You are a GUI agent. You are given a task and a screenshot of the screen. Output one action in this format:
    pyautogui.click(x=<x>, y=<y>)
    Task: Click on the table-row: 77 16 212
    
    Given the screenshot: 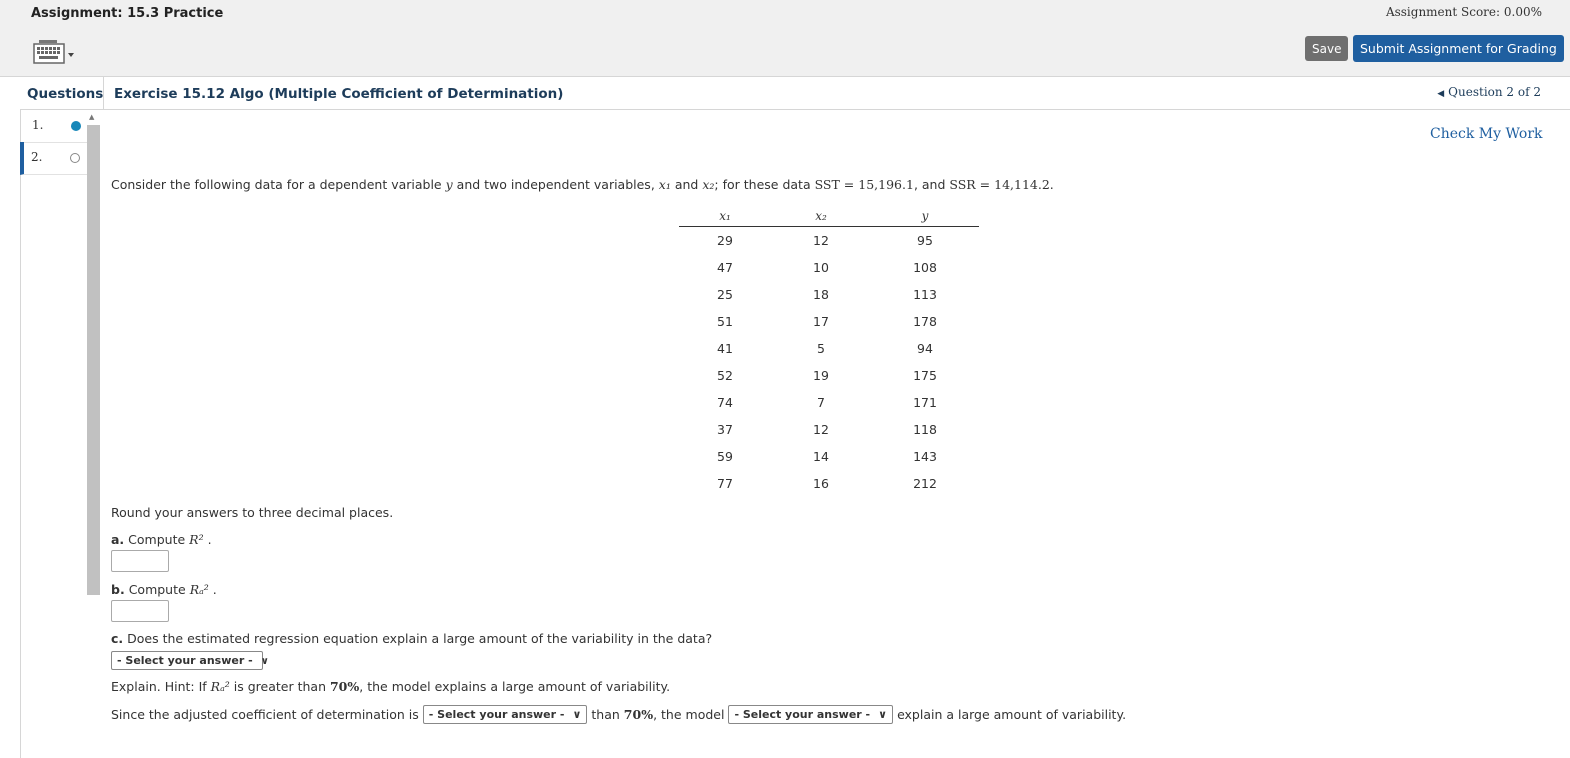 What is the action you would take?
    pyautogui.click(x=829, y=483)
    